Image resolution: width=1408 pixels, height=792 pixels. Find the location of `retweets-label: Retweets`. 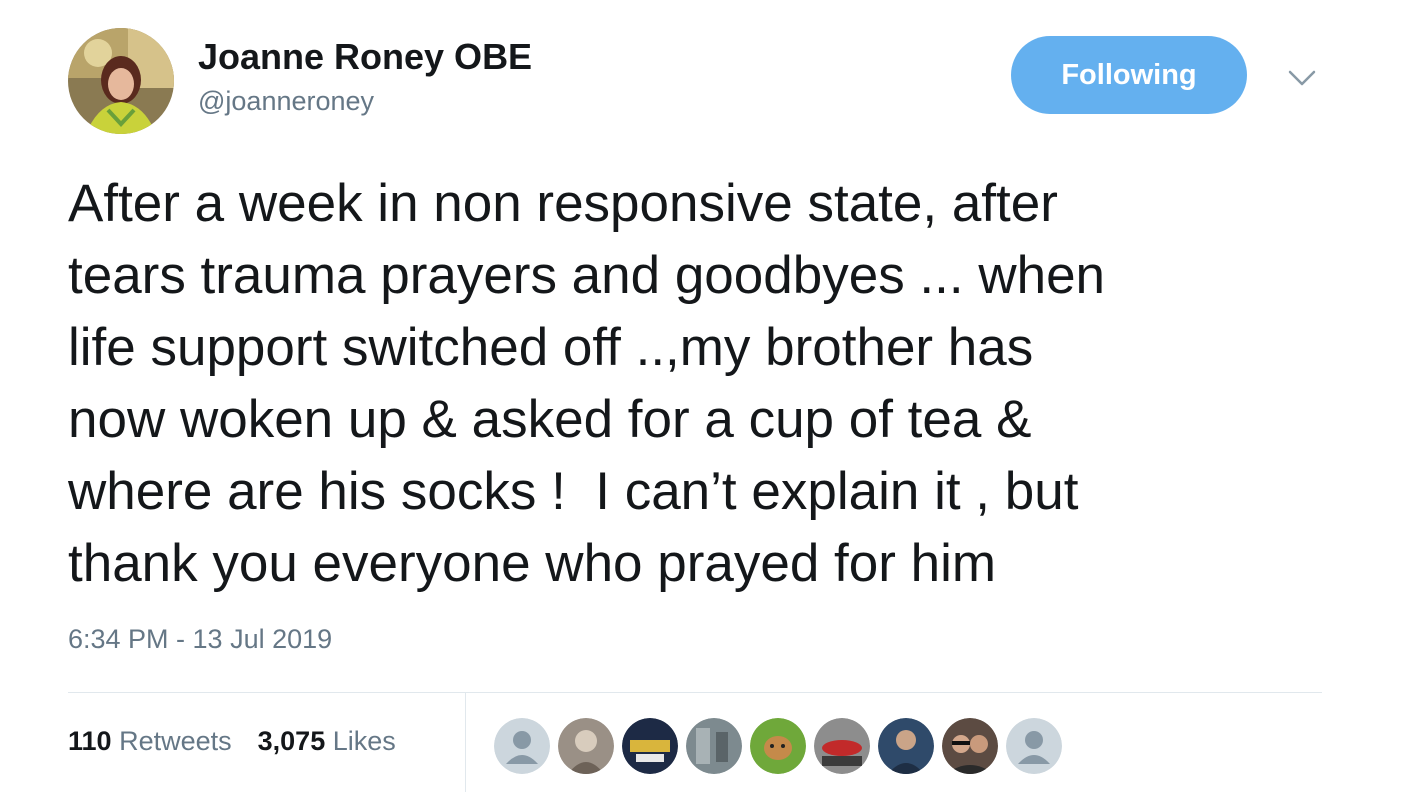

retweets-label: Retweets is located at coordinates (175, 741).